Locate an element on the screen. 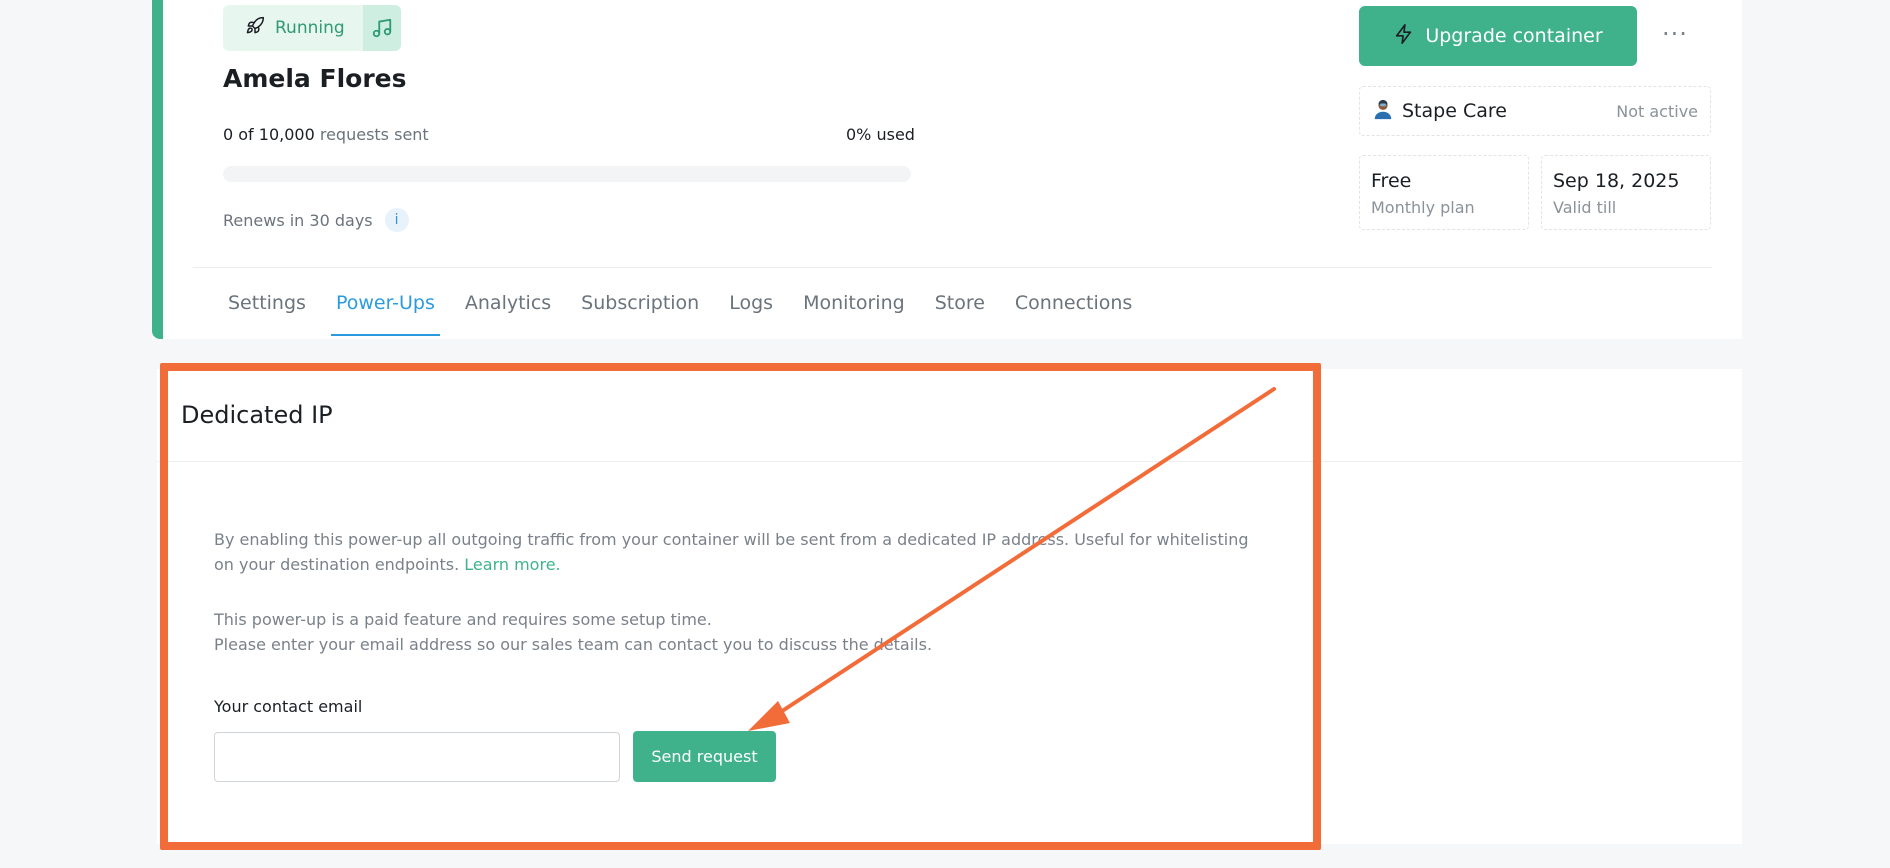 This screenshot has height=868, width=1890. upgrade-label: Upgrade container is located at coordinates (1514, 36).